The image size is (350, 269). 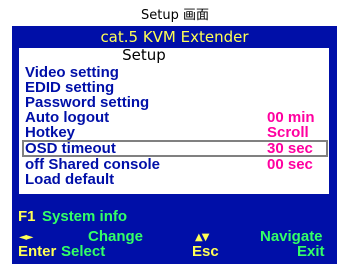 What do you see at coordinates (175, 15) in the screenshot?
I see `figure-caption: Setup 画面` at bounding box center [175, 15].